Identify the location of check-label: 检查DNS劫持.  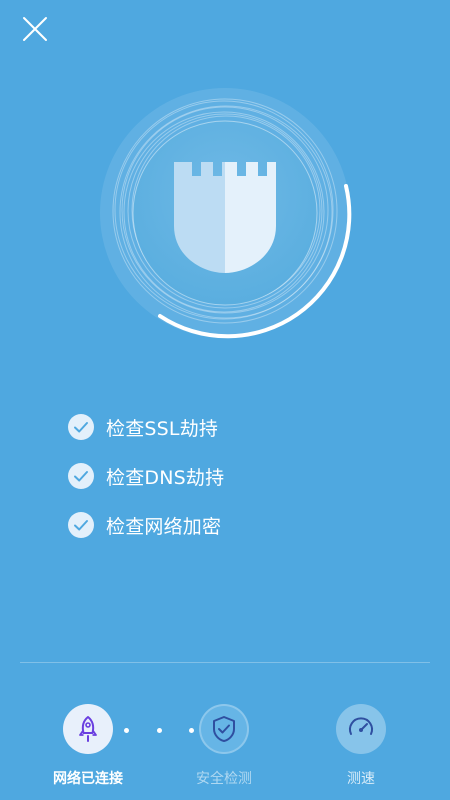
(165, 477).